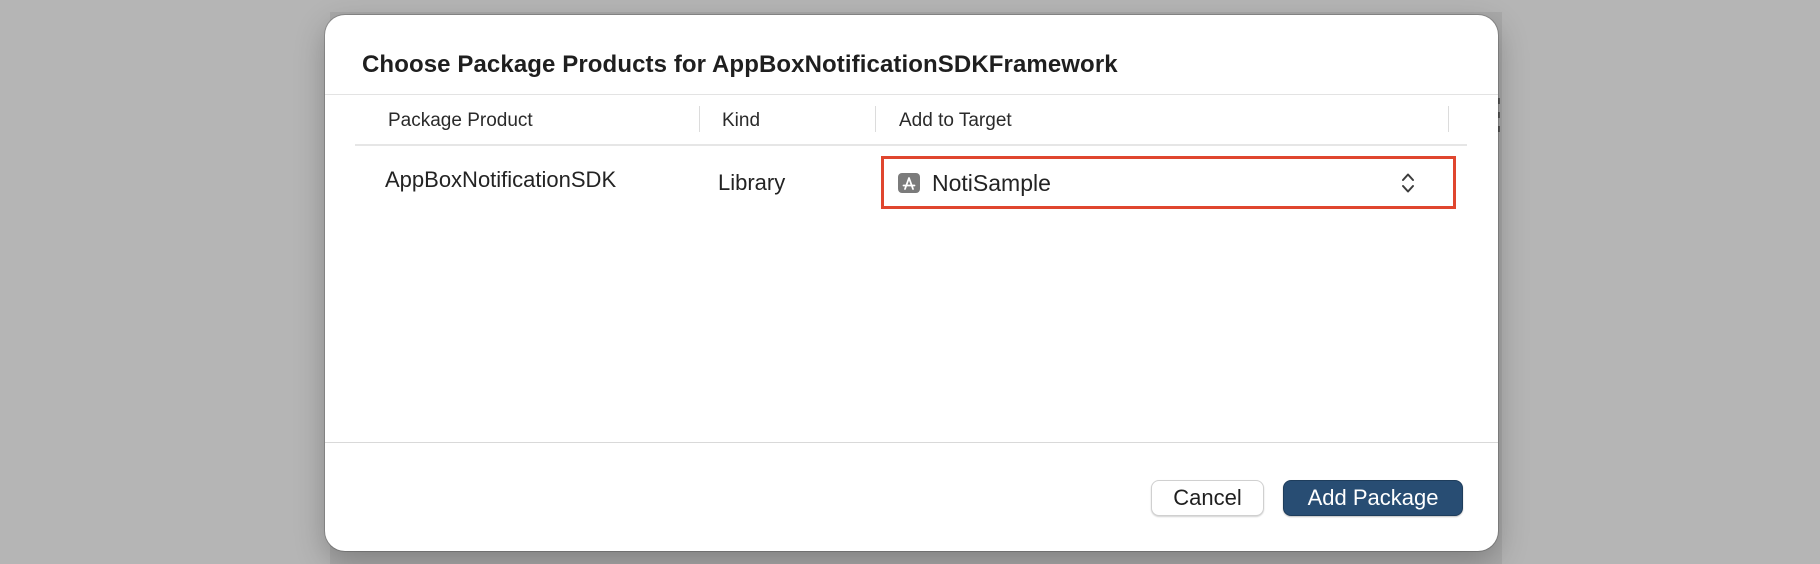 Image resolution: width=1820 pixels, height=564 pixels. I want to click on column-header-add-to-target: Add to Target, so click(955, 121).